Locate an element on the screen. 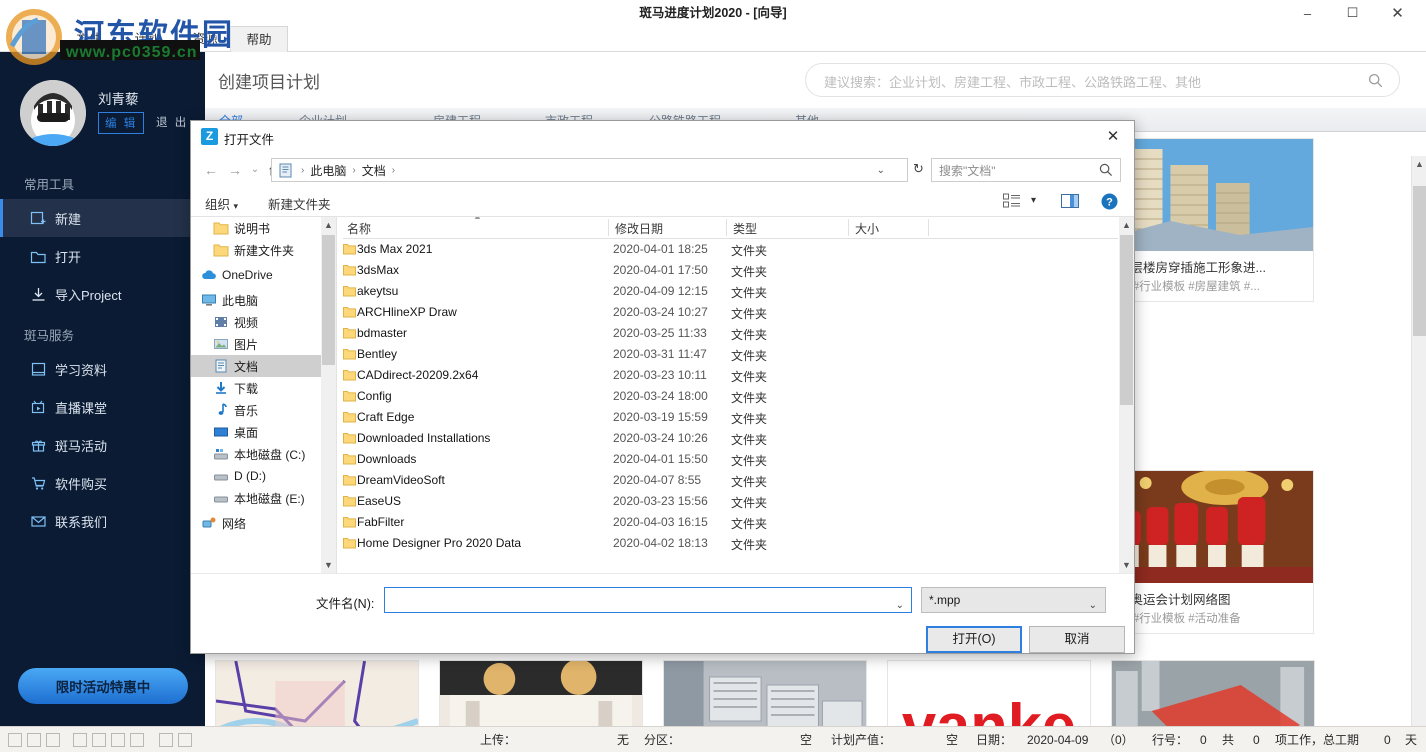  avatar is located at coordinates (53, 113).